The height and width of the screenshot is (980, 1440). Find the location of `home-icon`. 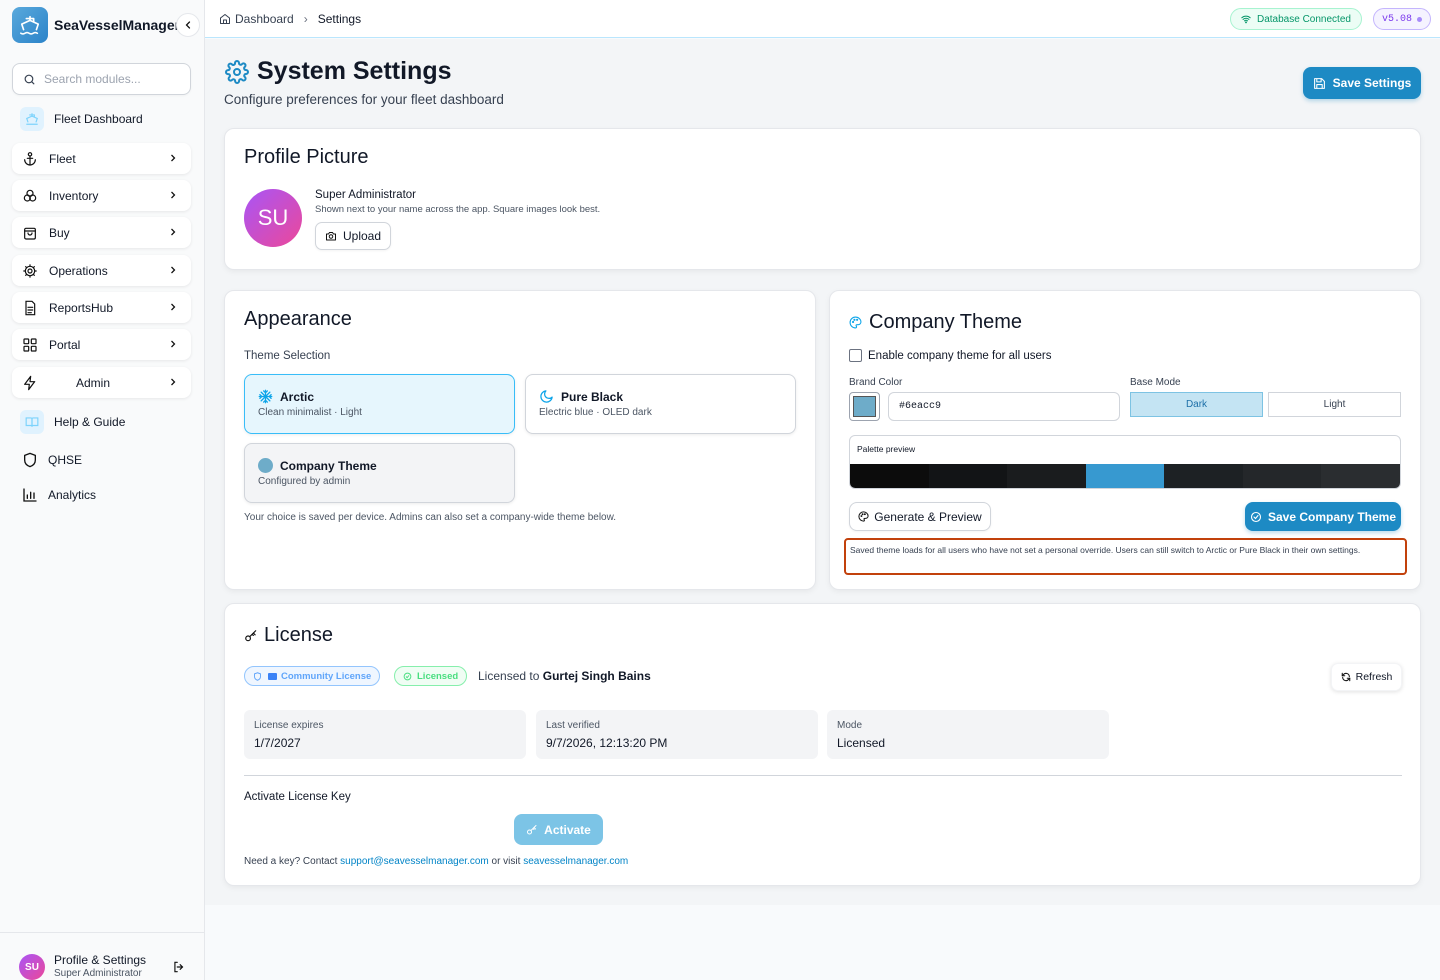

home-icon is located at coordinates (225, 19).